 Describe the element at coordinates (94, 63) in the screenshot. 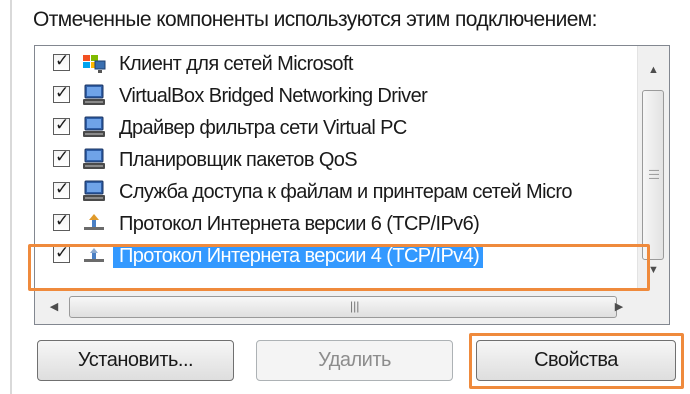

I see `network-client-icon` at that location.